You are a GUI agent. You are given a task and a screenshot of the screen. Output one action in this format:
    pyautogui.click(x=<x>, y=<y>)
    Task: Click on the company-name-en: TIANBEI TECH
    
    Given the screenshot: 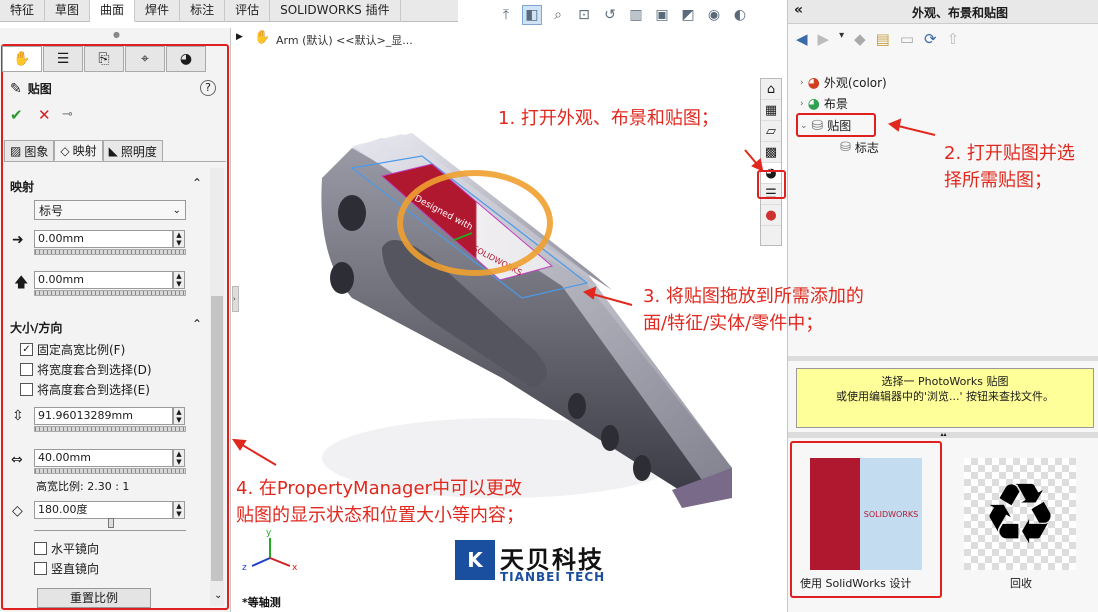 What is the action you would take?
    pyautogui.click(x=553, y=577)
    